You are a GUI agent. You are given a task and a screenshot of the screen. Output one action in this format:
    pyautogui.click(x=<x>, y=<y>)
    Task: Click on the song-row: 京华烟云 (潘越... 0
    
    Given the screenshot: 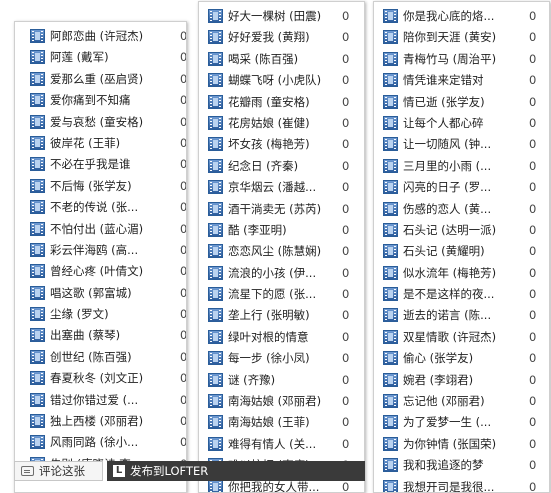 What is the action you would take?
    pyautogui.click(x=286, y=187)
    